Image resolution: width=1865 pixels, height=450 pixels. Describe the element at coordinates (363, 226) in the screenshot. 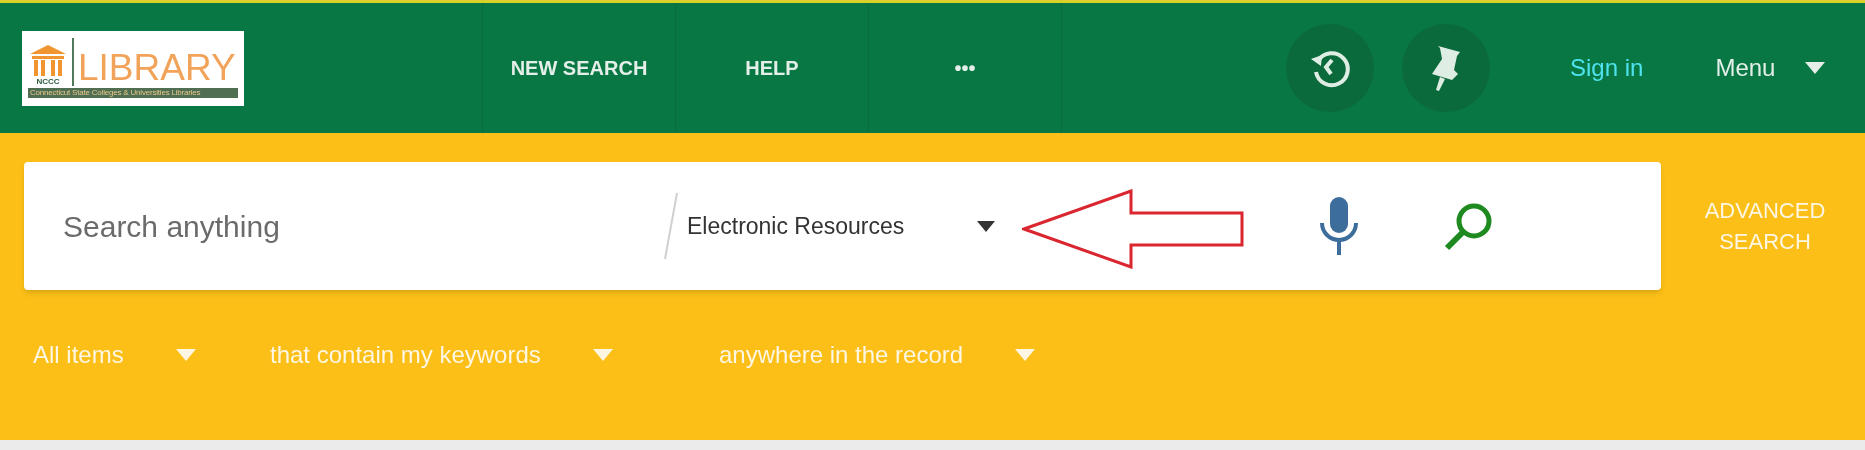

I see `search-field: Search anything` at that location.